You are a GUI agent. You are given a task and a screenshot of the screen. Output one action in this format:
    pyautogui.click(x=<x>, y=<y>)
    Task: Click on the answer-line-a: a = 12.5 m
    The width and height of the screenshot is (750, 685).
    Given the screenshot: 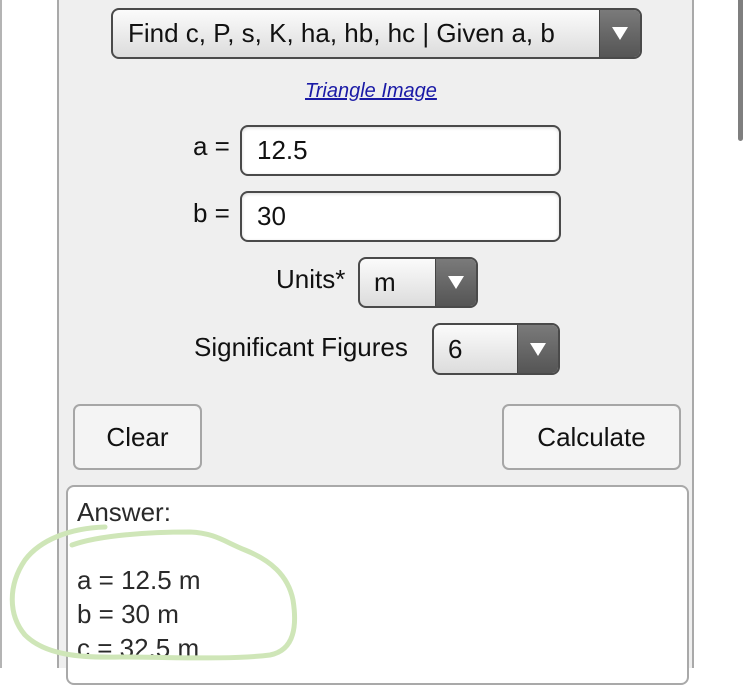 What is the action you would take?
    pyautogui.click(x=139, y=580)
    